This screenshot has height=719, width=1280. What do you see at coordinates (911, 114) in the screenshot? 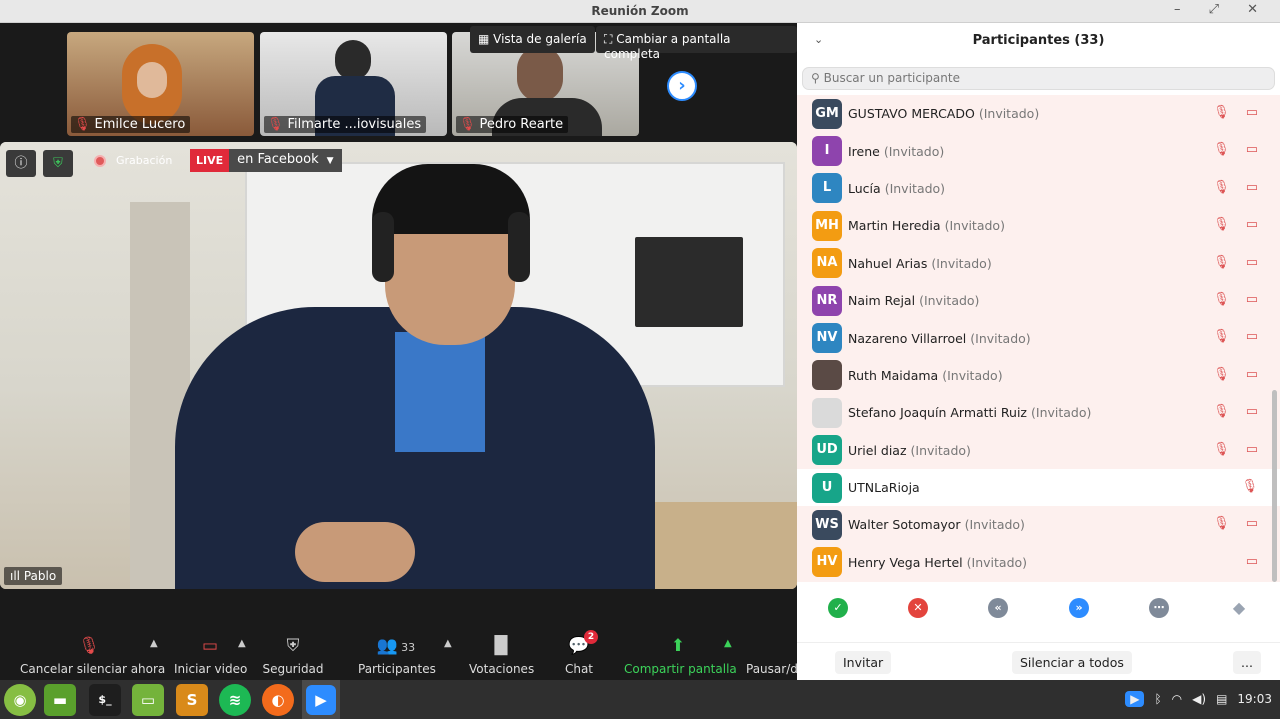
I see `participant-name: GUSTAVO MERCADO` at bounding box center [911, 114].